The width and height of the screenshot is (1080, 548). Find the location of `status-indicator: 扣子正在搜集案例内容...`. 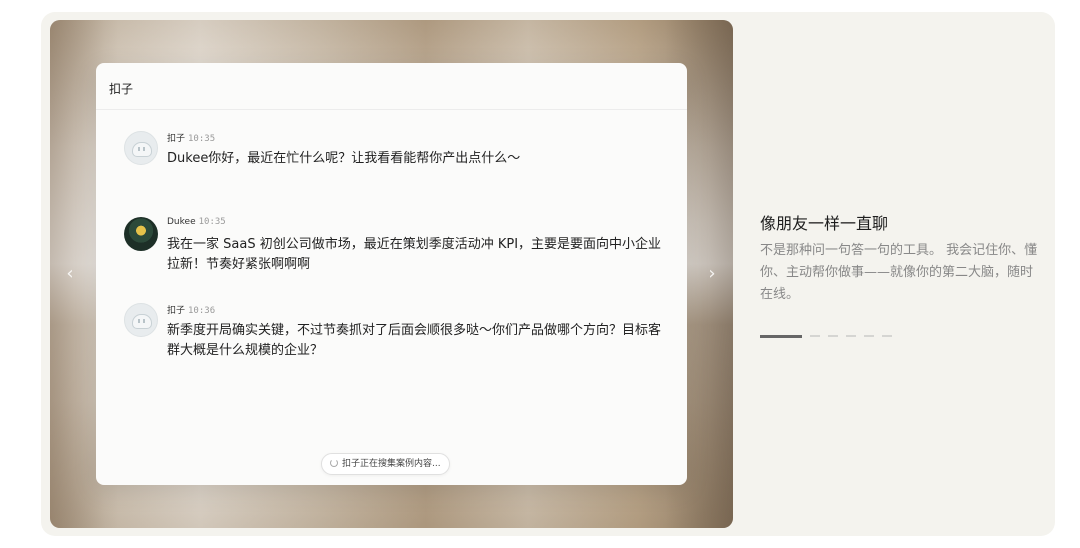

status-indicator: 扣子正在搜集案例内容... is located at coordinates (385, 464).